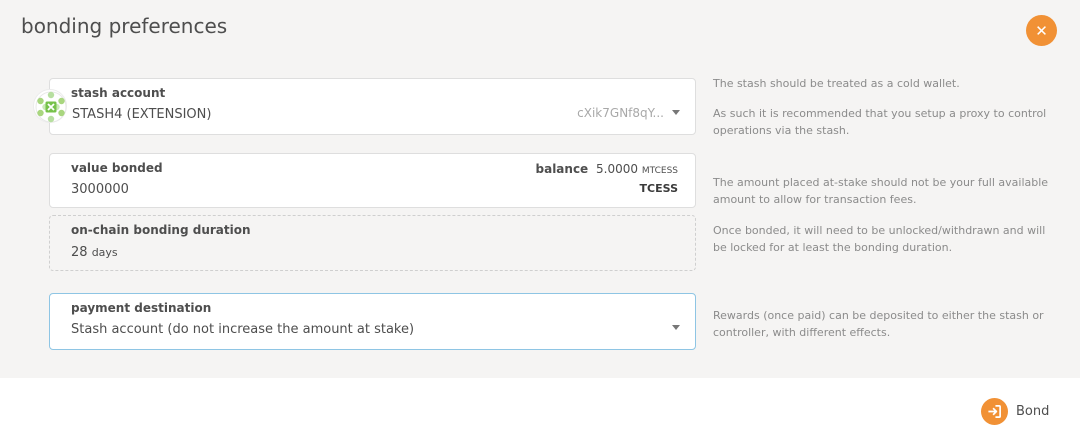  I want to click on sign-in-icon, so click(994, 411).